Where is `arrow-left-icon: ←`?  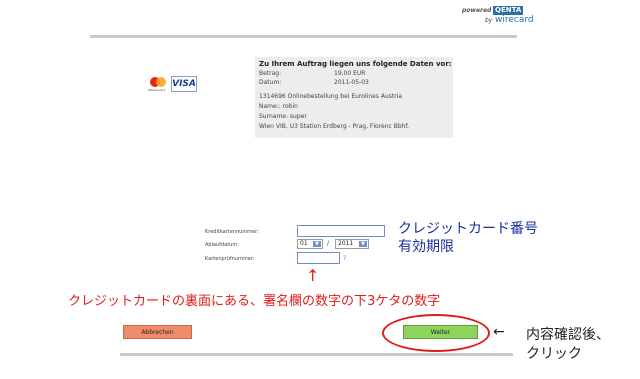 arrow-left-icon: ← is located at coordinates (499, 332).